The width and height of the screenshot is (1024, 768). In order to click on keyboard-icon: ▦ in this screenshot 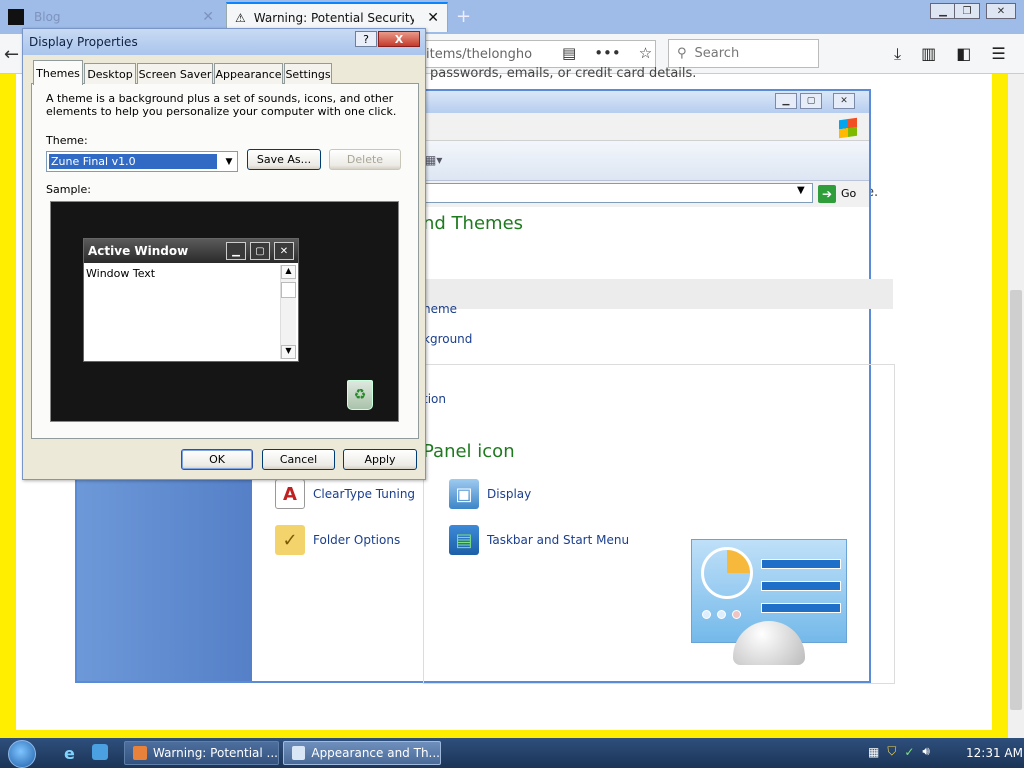, I will do `click(873, 752)`.